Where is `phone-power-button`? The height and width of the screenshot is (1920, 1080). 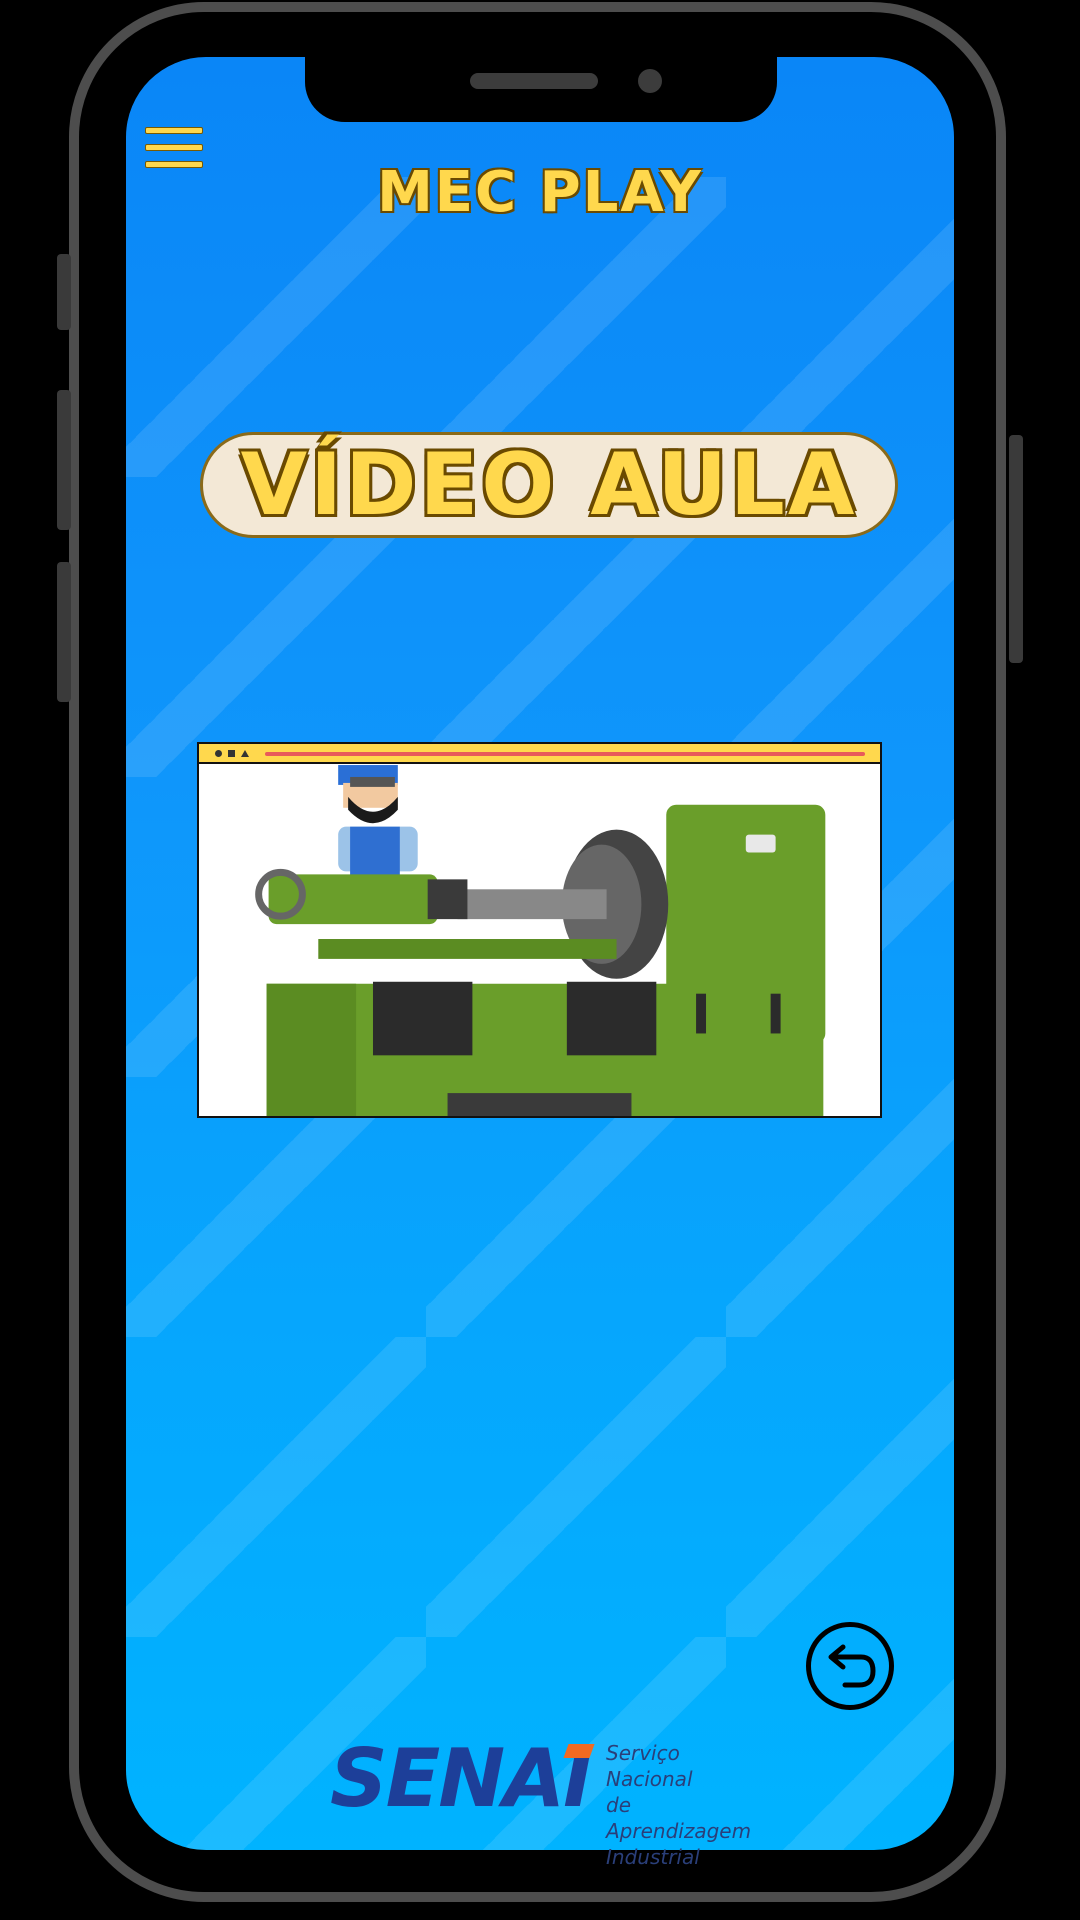 phone-power-button is located at coordinates (1016, 549).